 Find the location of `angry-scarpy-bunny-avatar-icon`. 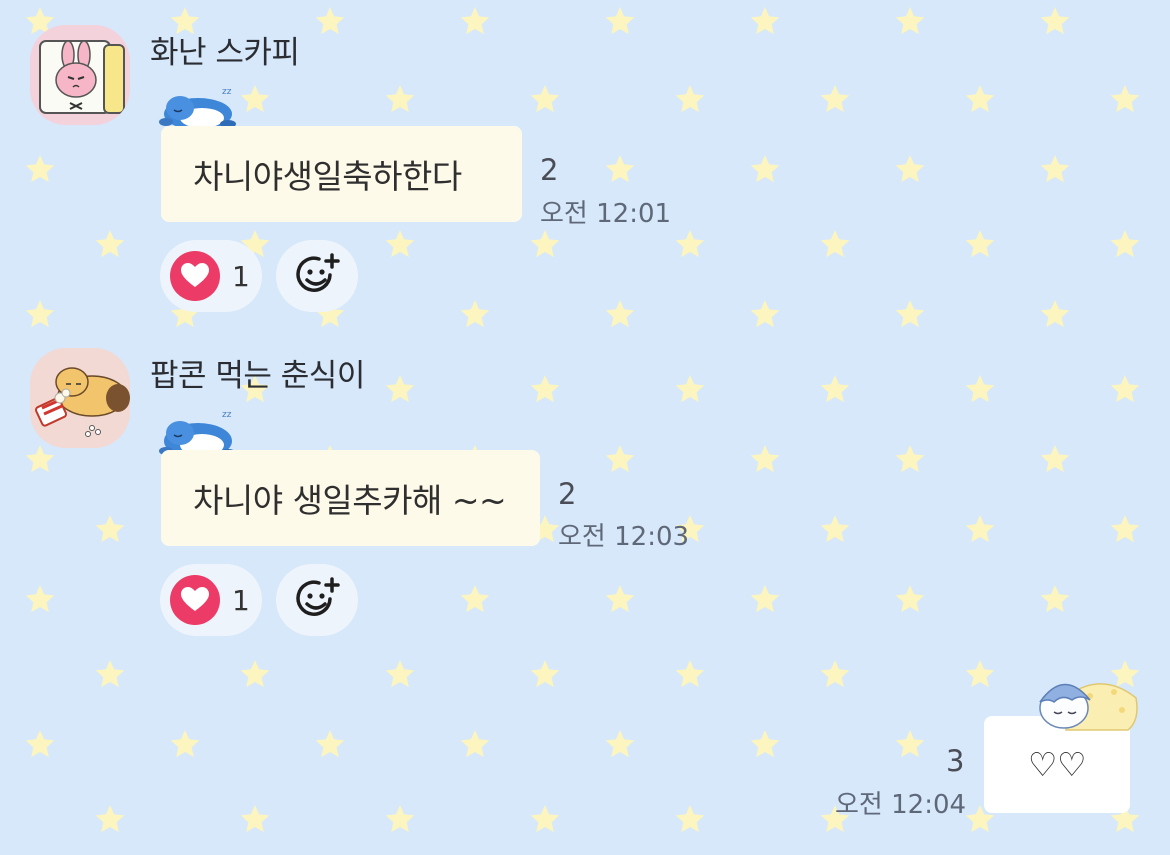

angry-scarpy-bunny-avatar-icon is located at coordinates (80, 75).